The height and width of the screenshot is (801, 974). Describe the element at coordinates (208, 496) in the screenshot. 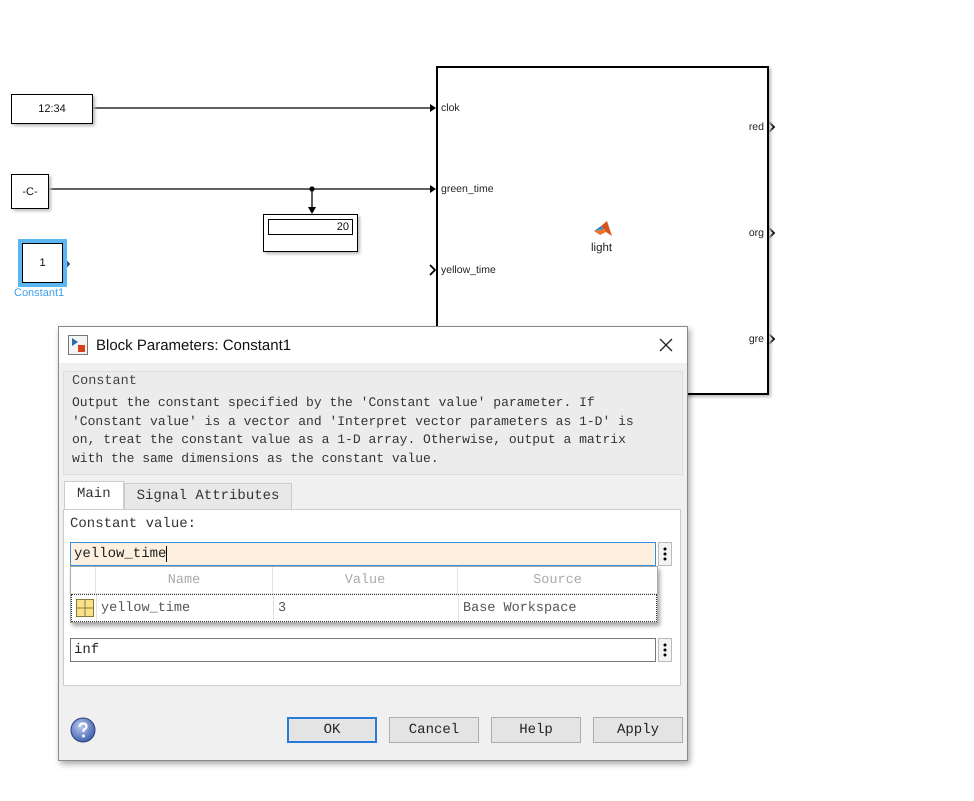

I see `tab: Signal Attributes` at that location.